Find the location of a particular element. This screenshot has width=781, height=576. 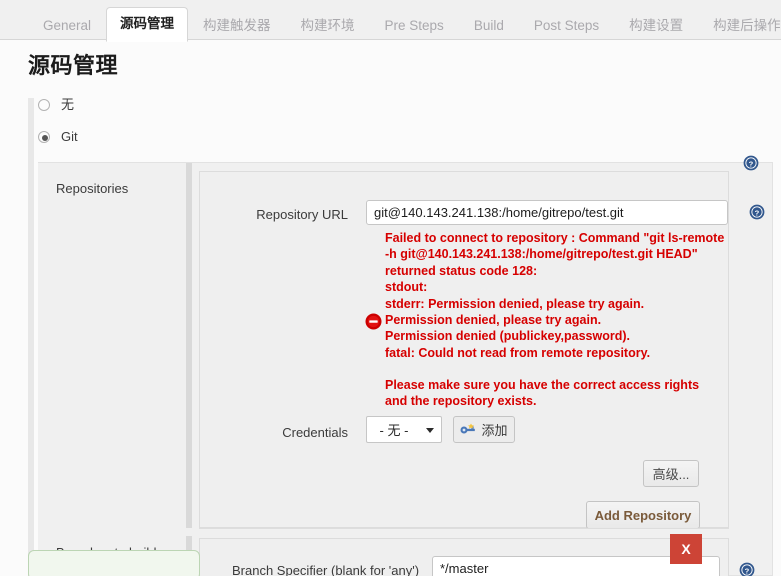

notification-toast is located at coordinates (114, 563).